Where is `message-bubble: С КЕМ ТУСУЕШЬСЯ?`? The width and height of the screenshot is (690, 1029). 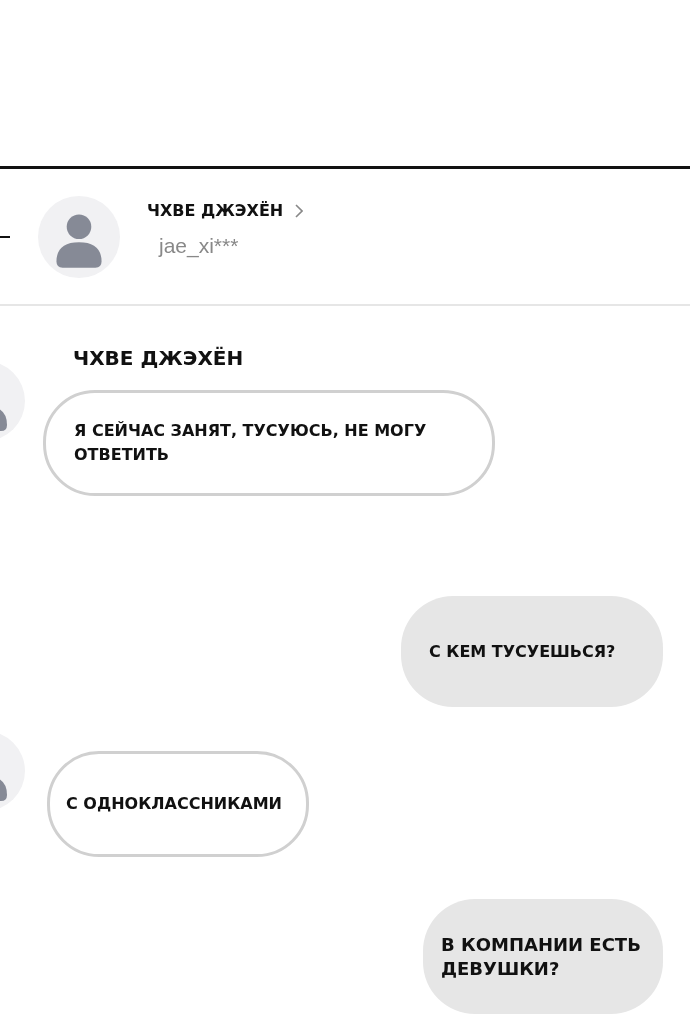
message-bubble: С КЕМ ТУСУЕШЬСЯ? is located at coordinates (532, 651).